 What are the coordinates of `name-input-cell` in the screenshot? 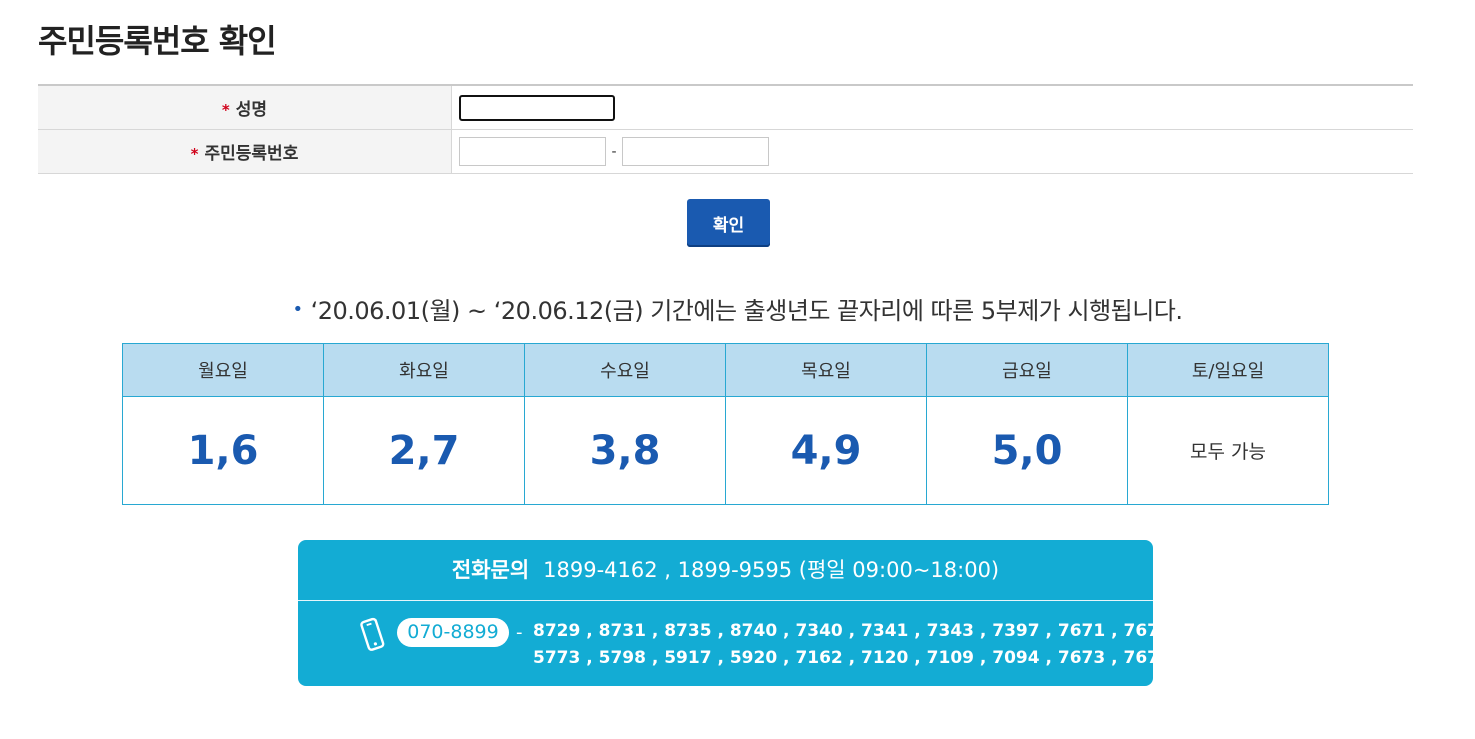 It's located at (932, 107).